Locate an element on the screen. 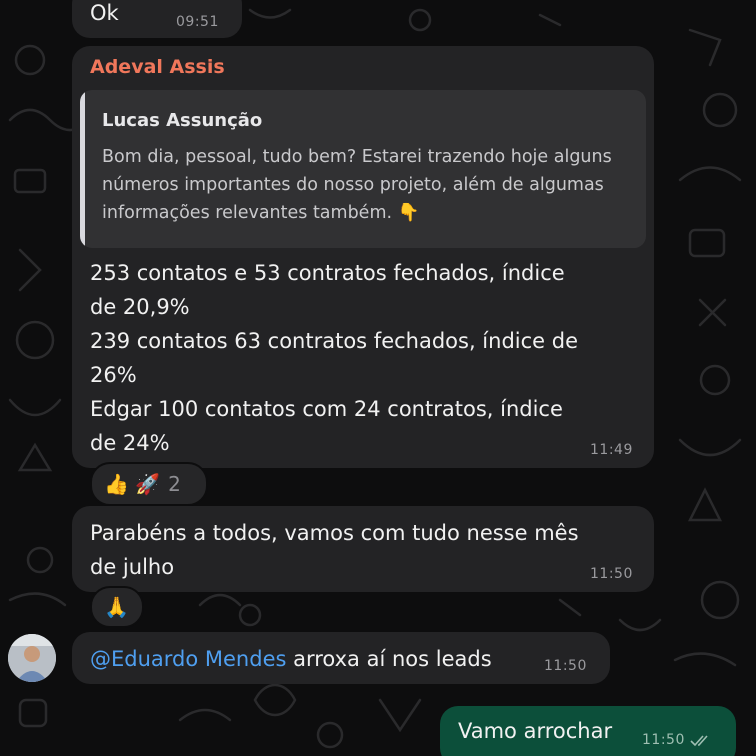  avatar-photo-icon is located at coordinates (32, 658).